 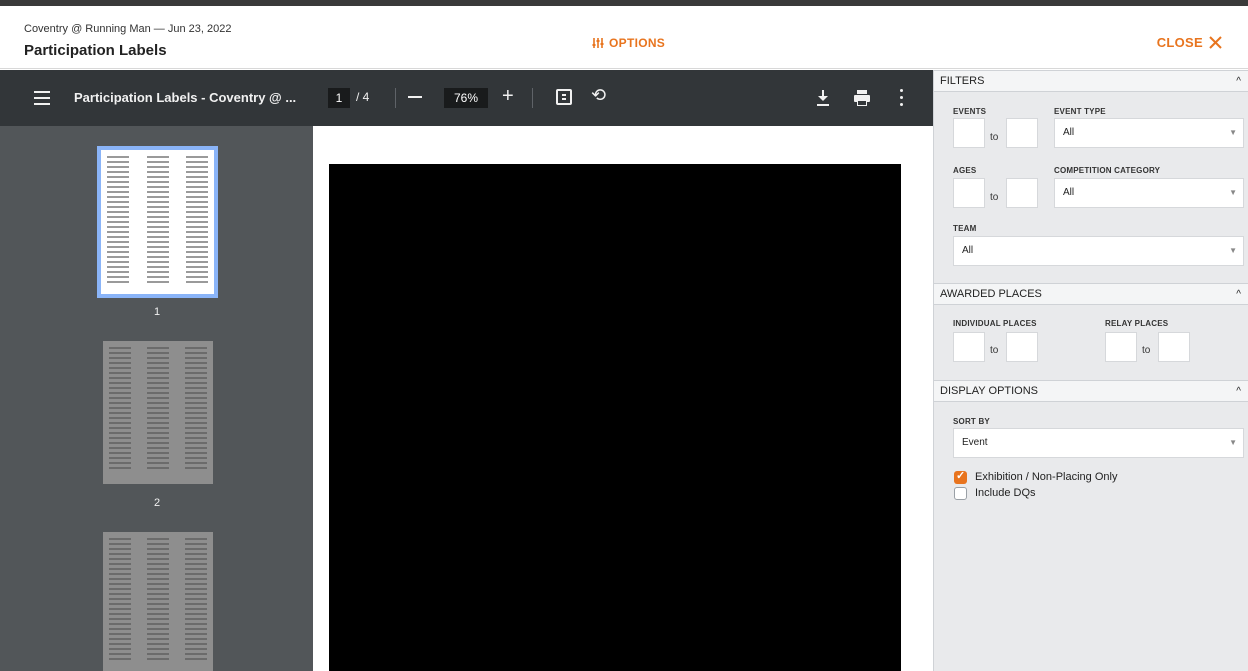 What do you see at coordinates (1069, 132) in the screenshot?
I see `event-type-value: All` at bounding box center [1069, 132].